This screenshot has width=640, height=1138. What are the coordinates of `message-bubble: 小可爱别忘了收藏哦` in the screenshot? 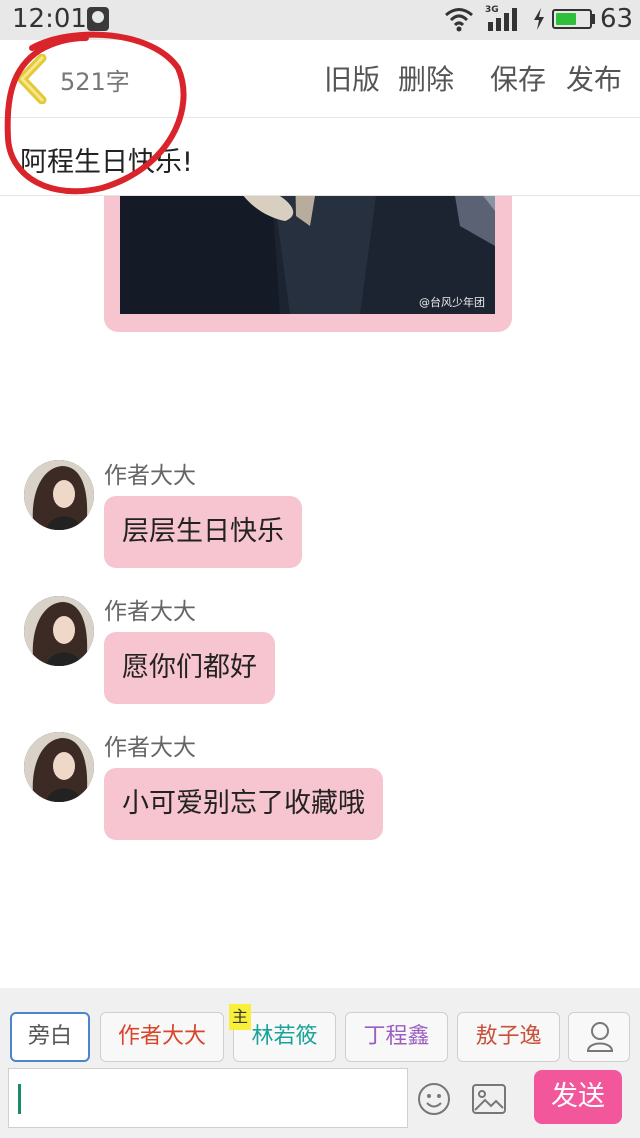 It's located at (243, 804).